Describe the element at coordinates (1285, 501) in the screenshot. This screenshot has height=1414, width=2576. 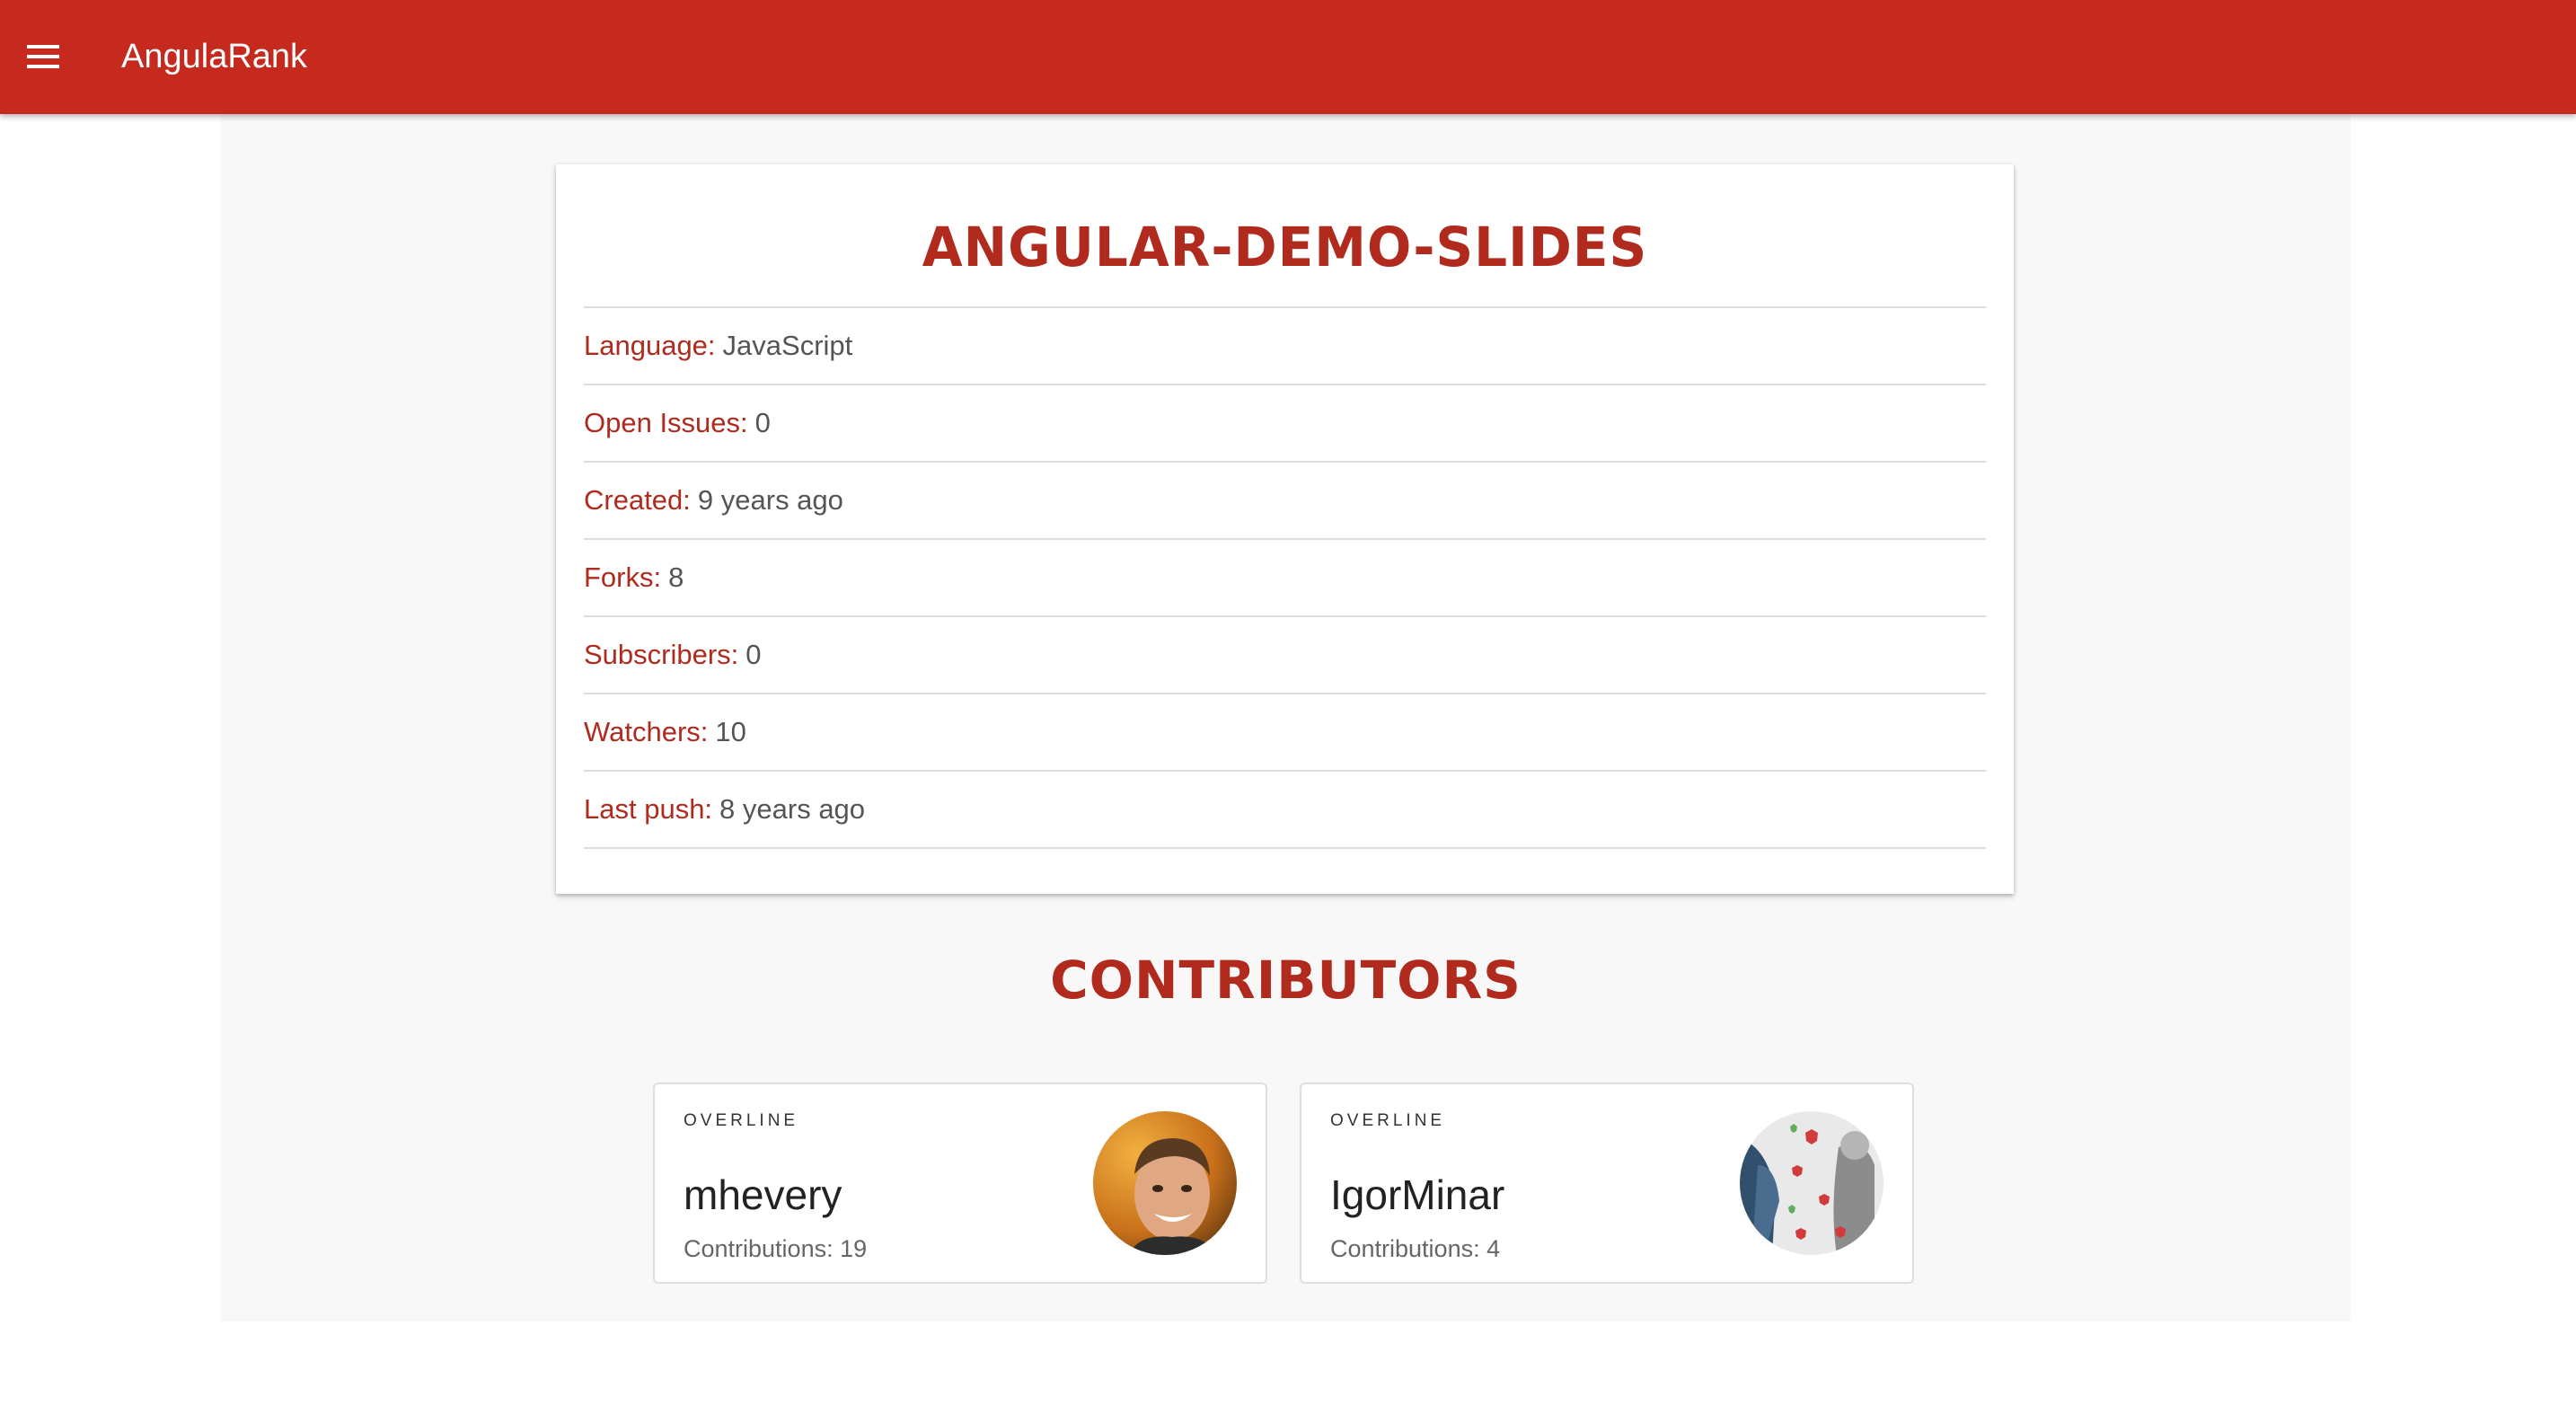
I see `stat-row-created: Created: 9 years ago` at that location.